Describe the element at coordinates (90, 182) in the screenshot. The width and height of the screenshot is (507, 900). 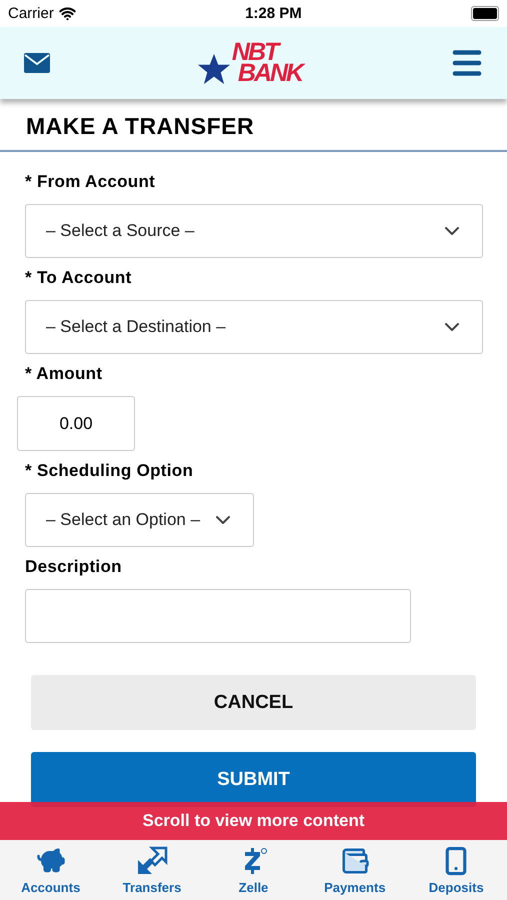
I see `field-label: * From Account` at that location.